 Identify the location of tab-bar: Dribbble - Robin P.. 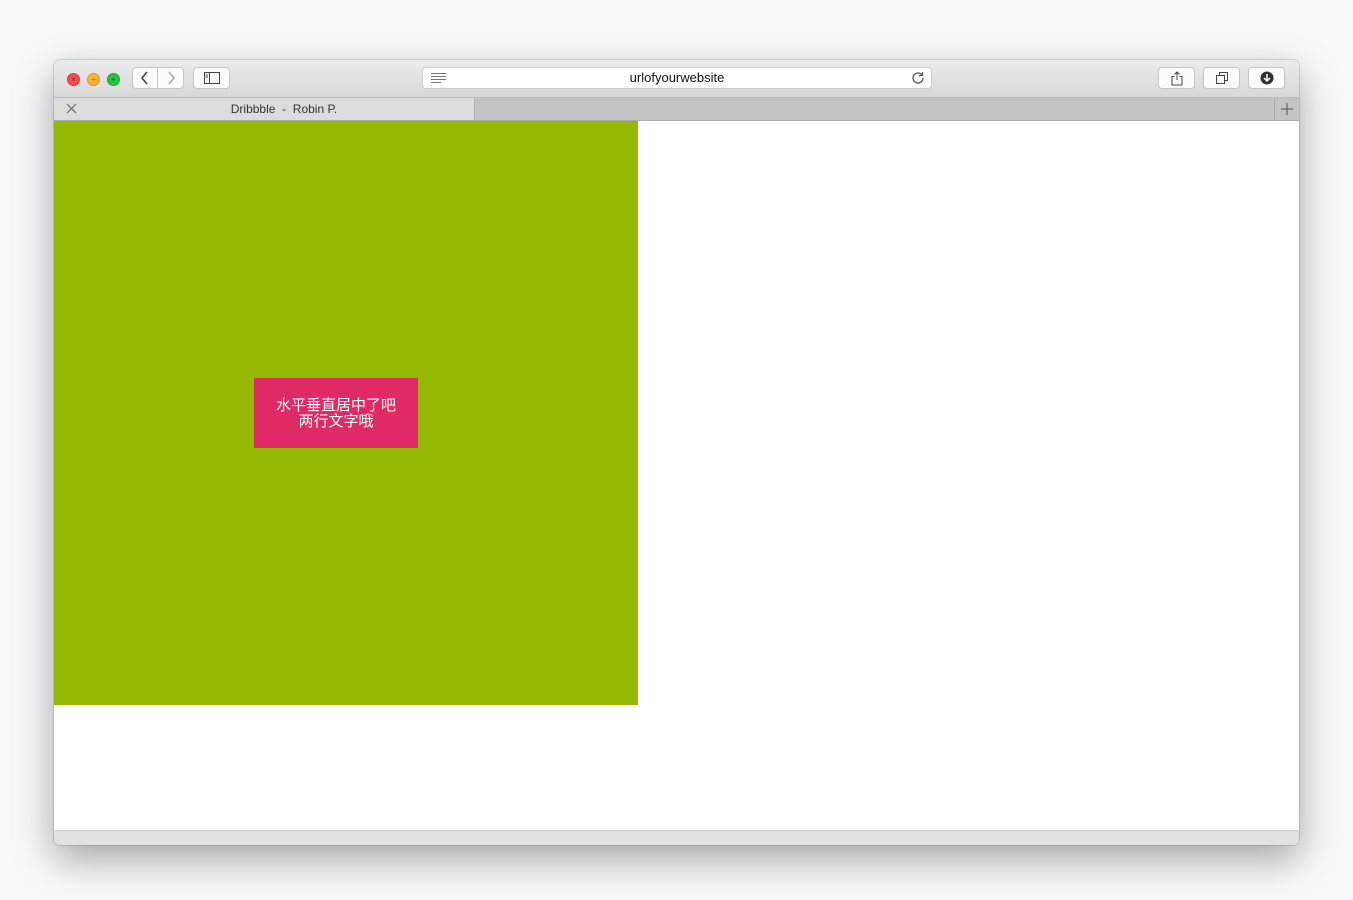
(676, 109).